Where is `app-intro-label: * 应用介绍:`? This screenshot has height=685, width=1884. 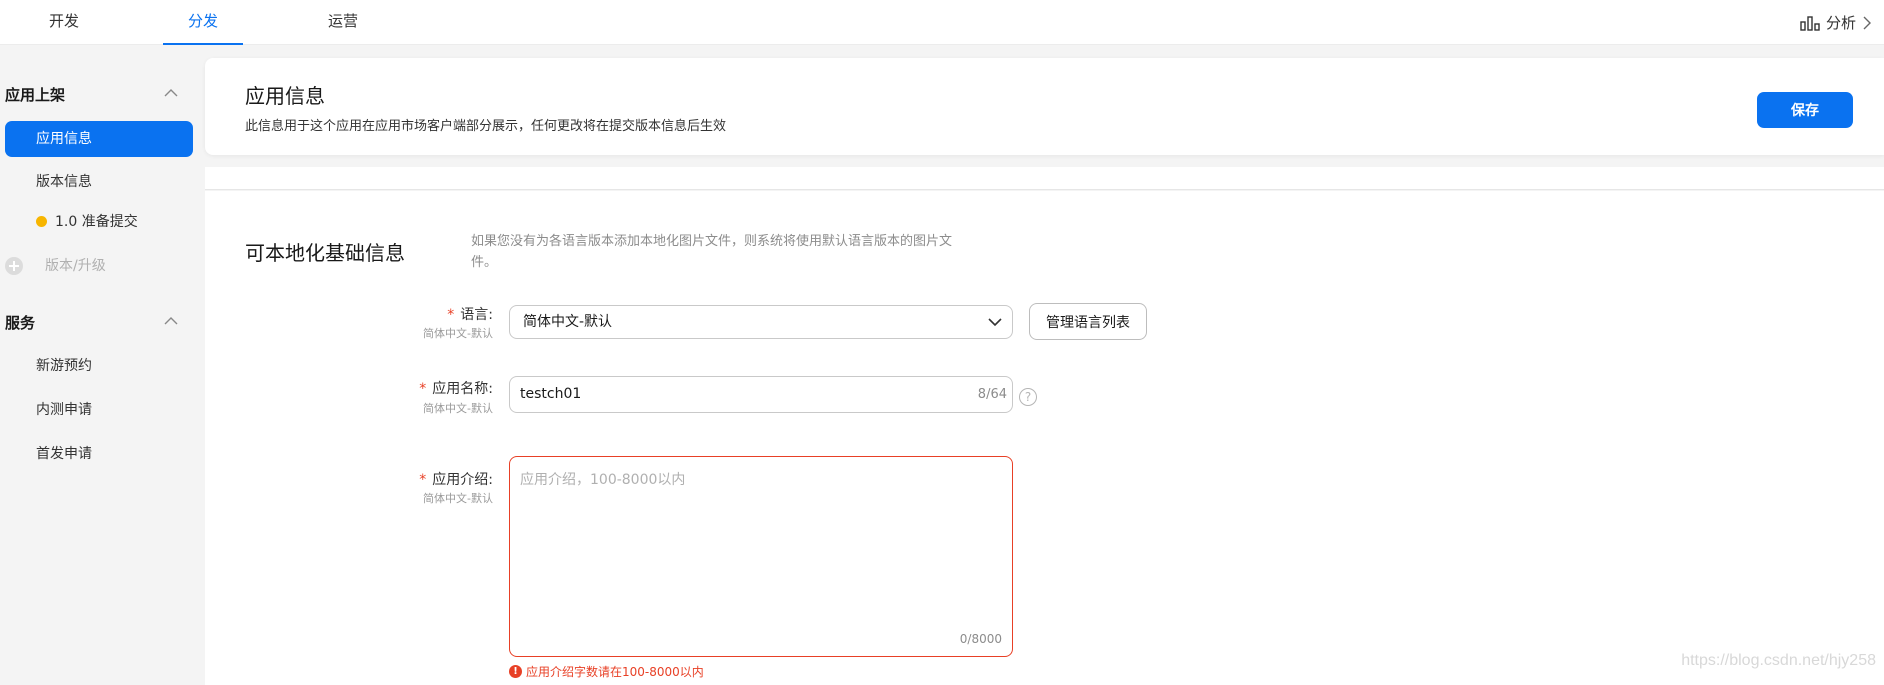 app-intro-label: * 应用介绍: is located at coordinates (456, 480).